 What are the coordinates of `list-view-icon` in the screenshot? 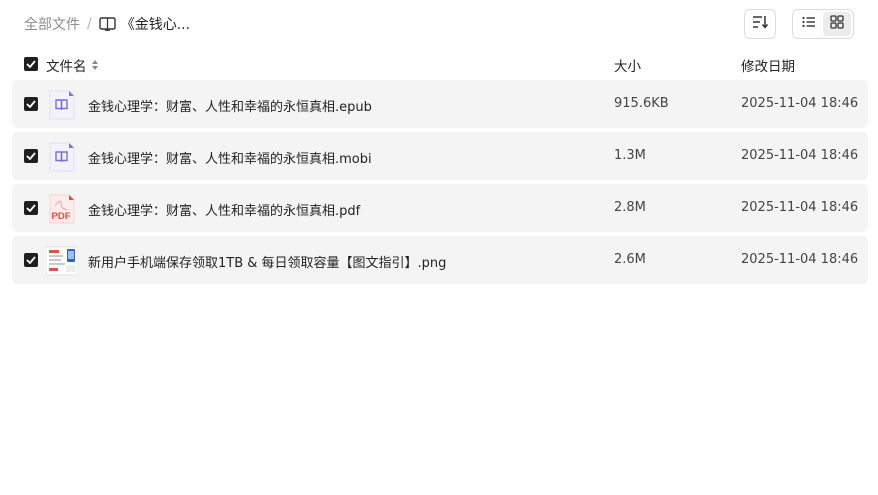 It's located at (809, 24).